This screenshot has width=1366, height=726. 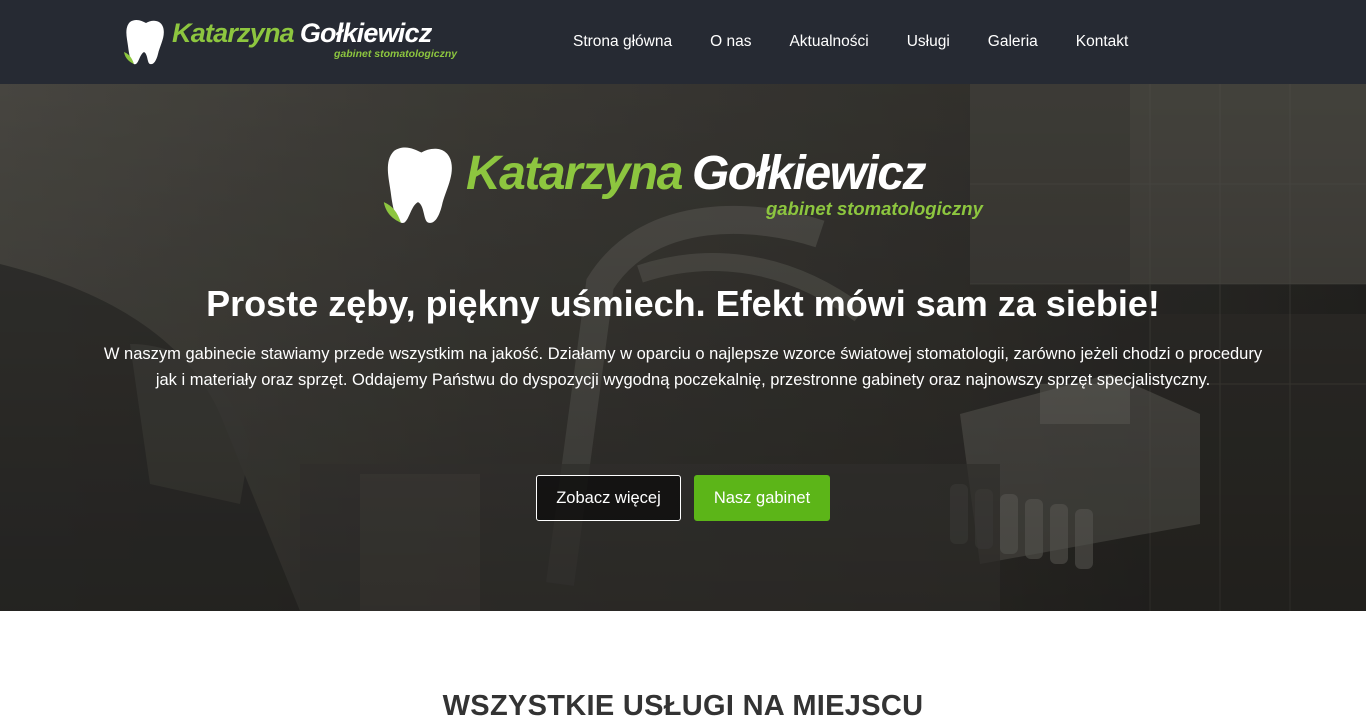 I want to click on hero-brand-name: Katarzyna Gołkiewicz, so click(x=696, y=173).